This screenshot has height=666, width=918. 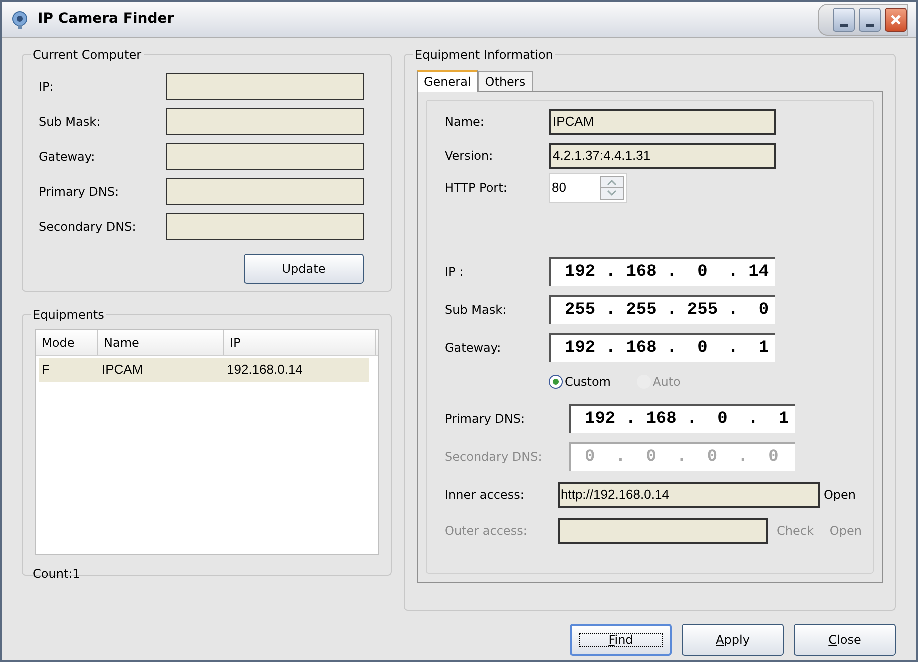 I want to click on field-label: Version:, so click(x=469, y=156).